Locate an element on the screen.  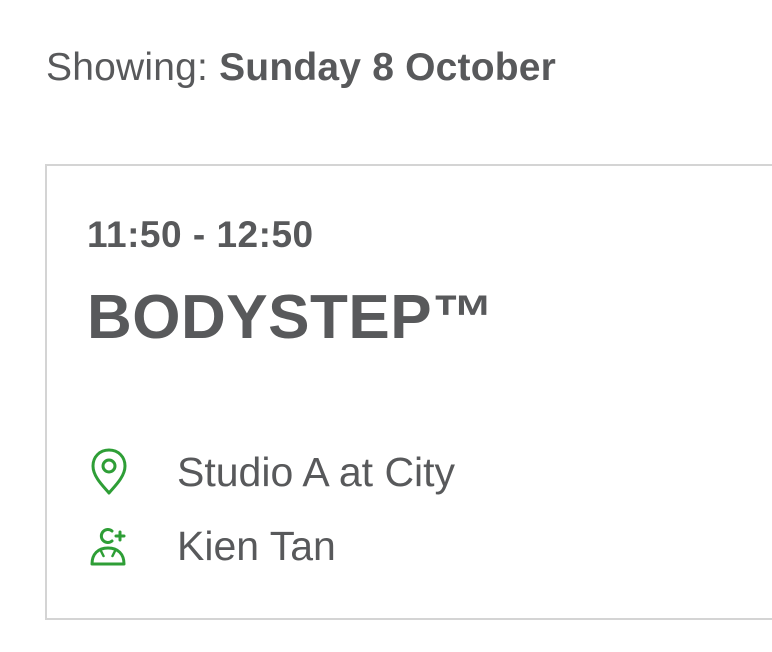
class-location-row: Studio A at City is located at coordinates (271, 472).